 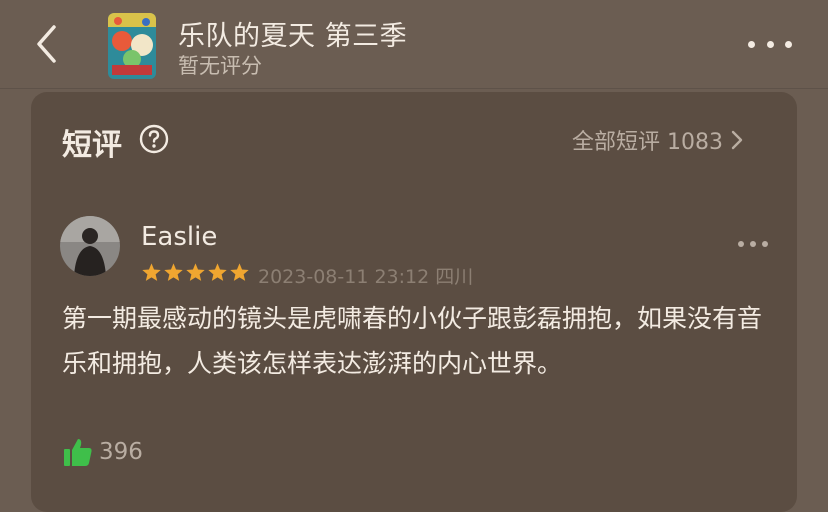 What do you see at coordinates (293, 36) in the screenshot?
I see `show-title: 乐队的夏天 第三季` at bounding box center [293, 36].